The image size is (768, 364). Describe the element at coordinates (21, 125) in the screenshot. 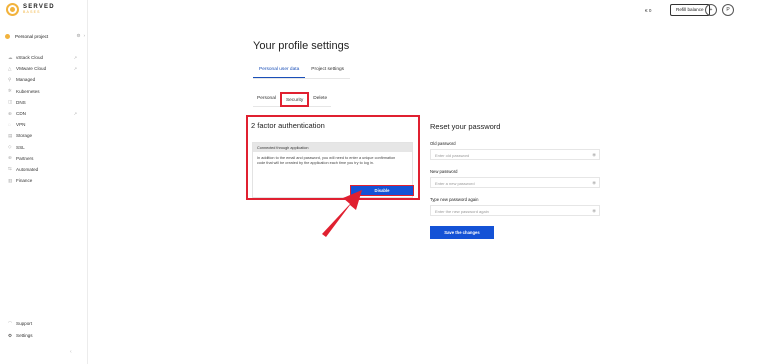

I see `sidebar-item-label: VPN` at that location.